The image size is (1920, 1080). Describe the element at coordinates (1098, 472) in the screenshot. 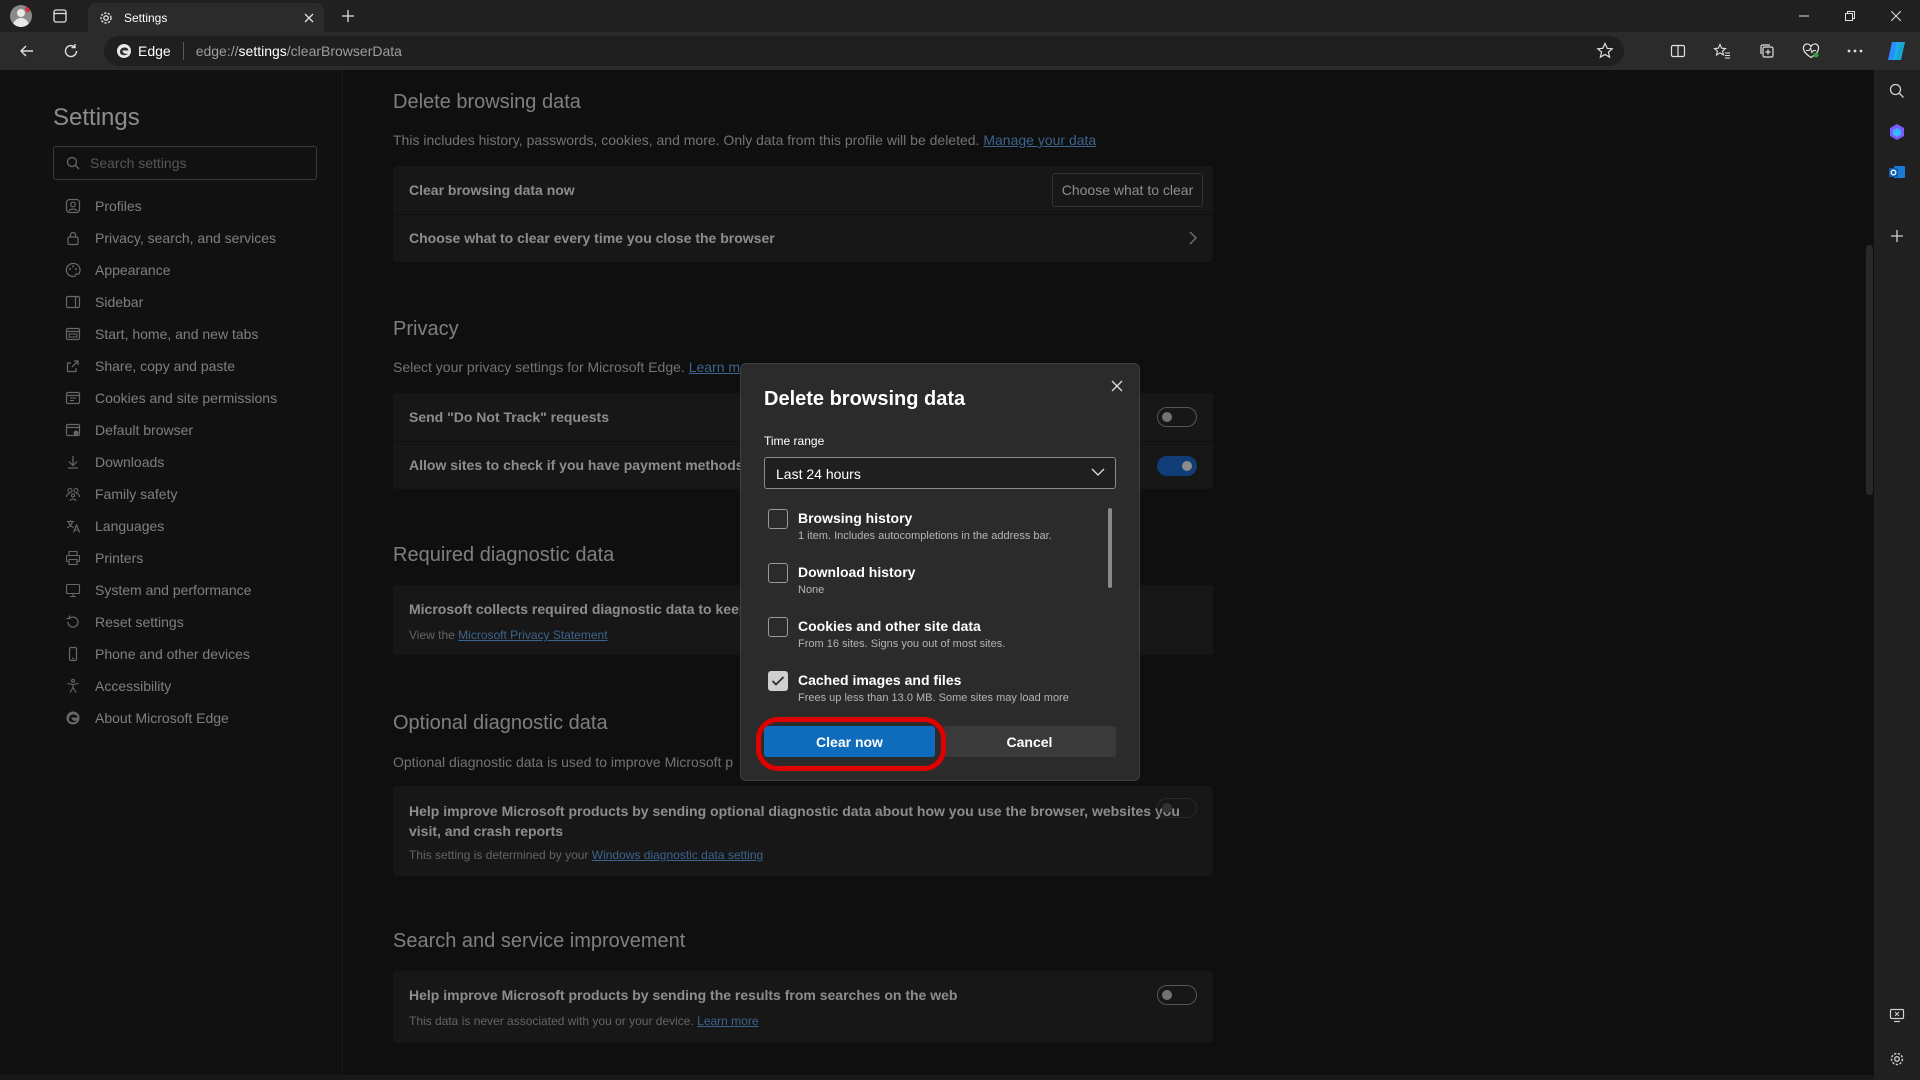

I see `chevron-down-icon` at that location.